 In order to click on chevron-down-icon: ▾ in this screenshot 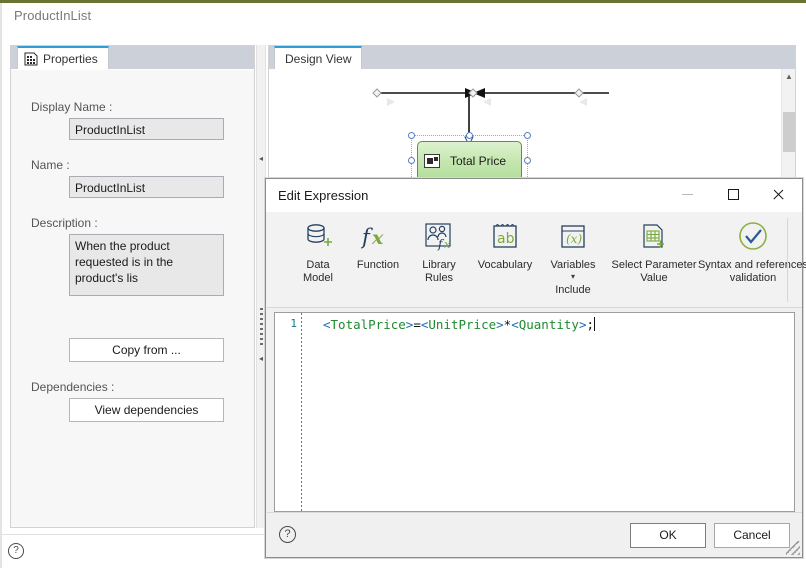, I will do `click(573, 277)`.